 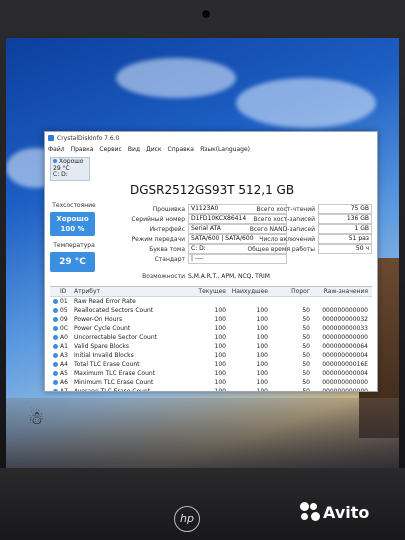 What do you see at coordinates (167, 249) in the screenshot?
I see `info-key: Буква тома` at bounding box center [167, 249].